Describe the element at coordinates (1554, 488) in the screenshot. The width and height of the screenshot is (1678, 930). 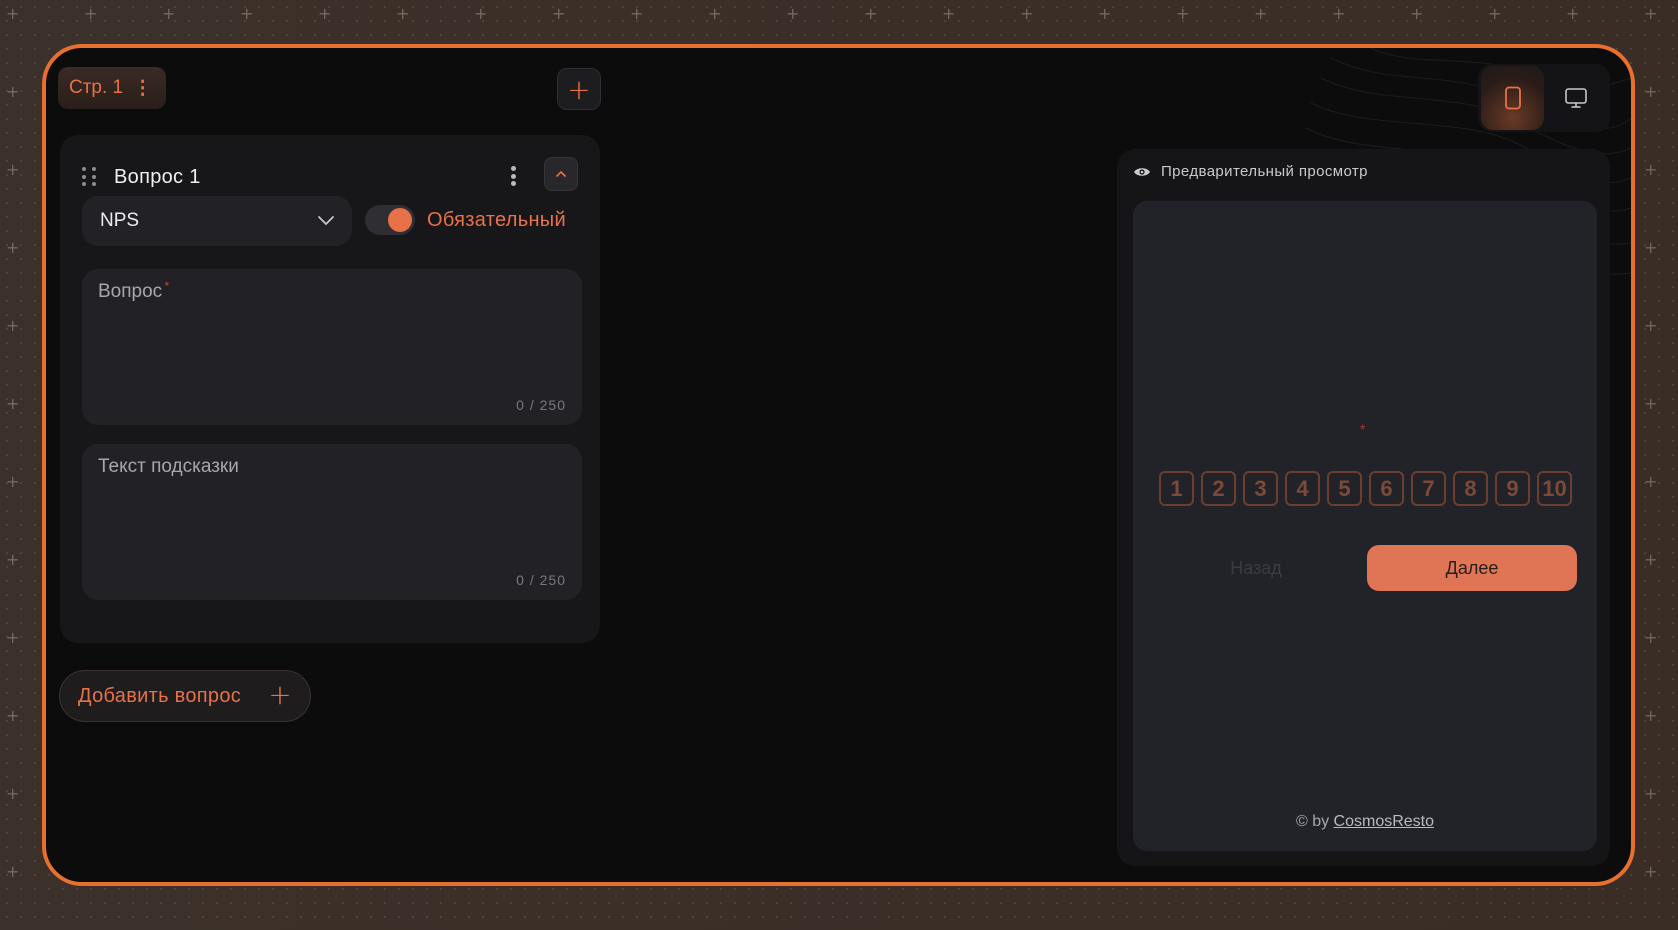
I see `nps-option: 10` at that location.